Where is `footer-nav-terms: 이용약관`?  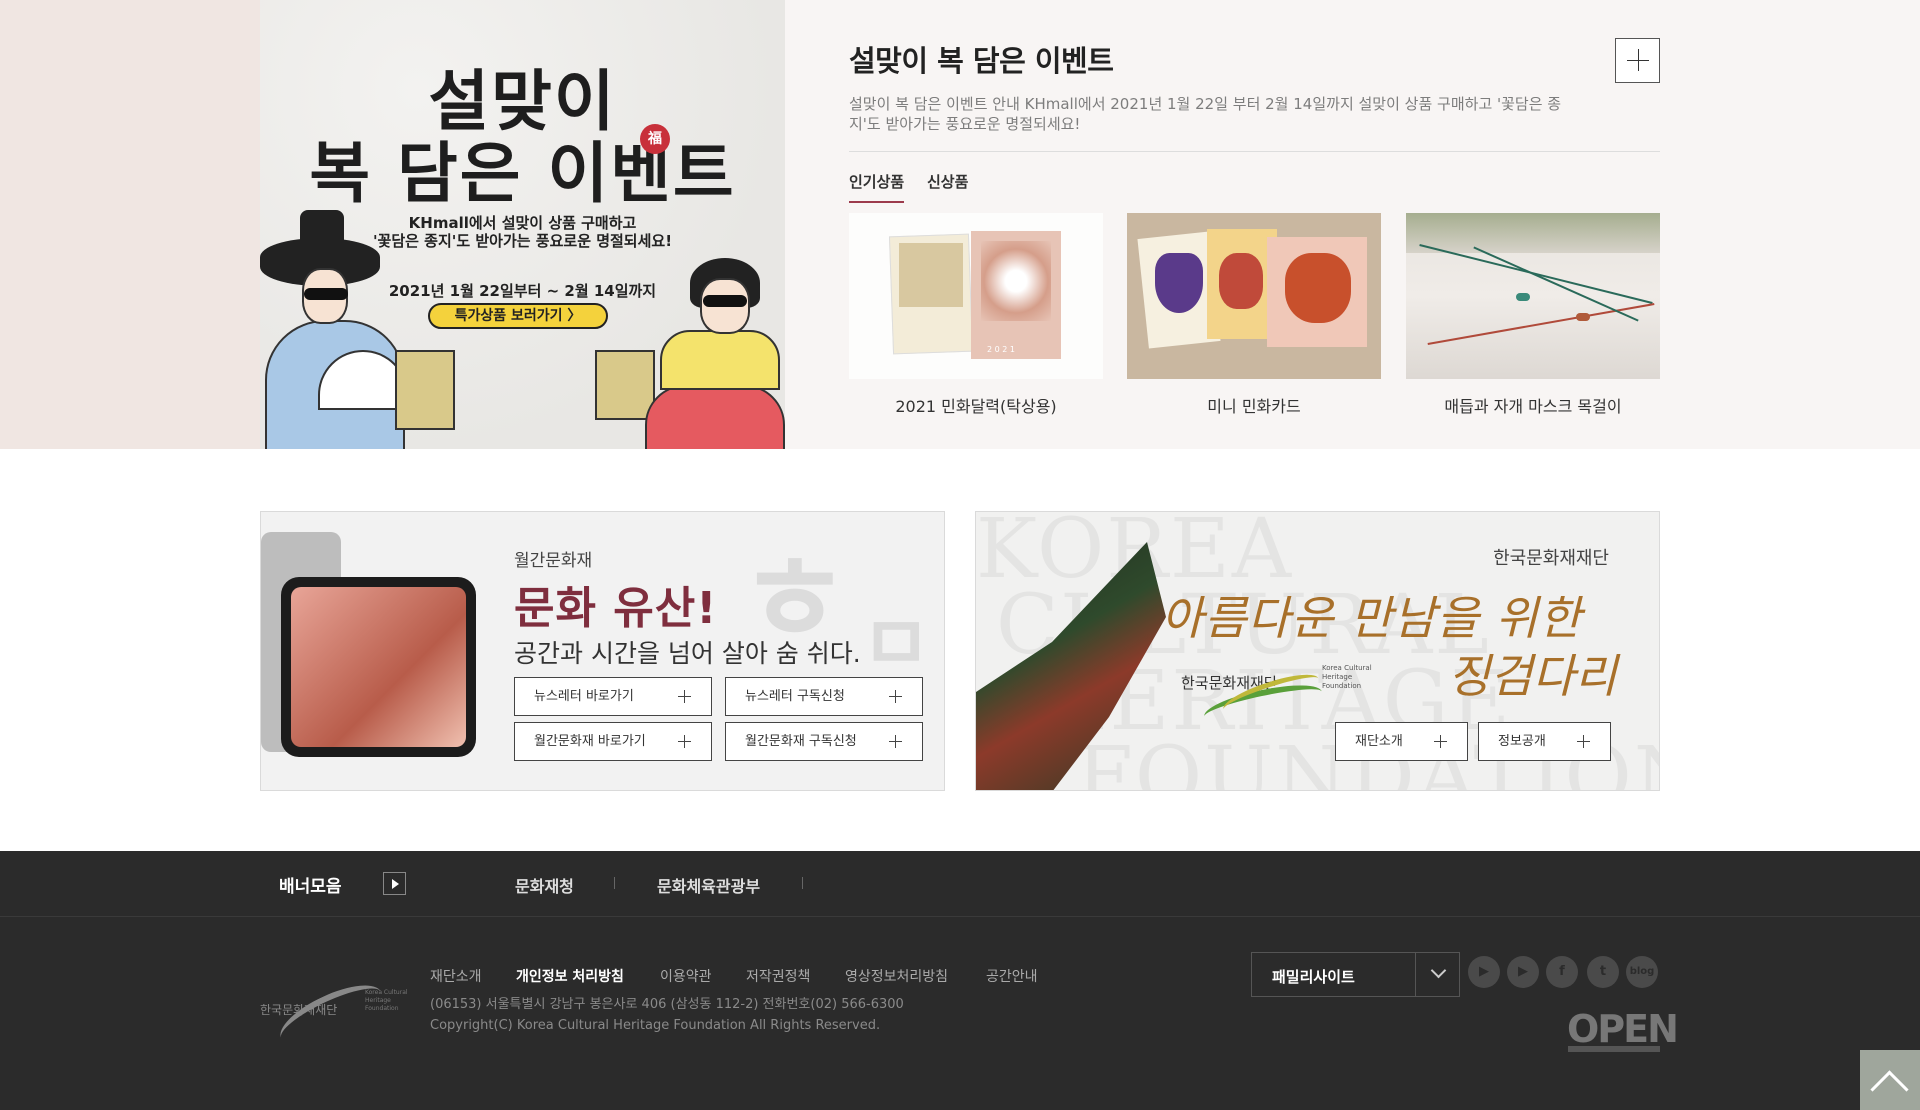 footer-nav-terms: 이용약관 is located at coordinates (686, 976).